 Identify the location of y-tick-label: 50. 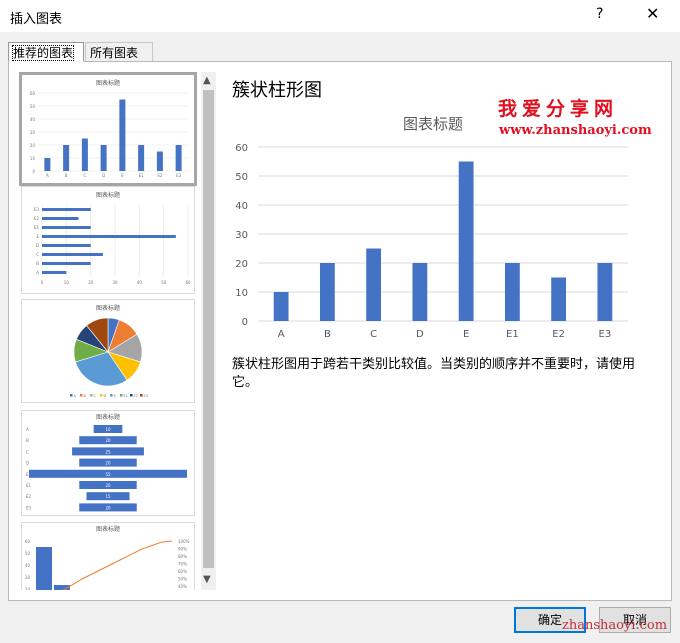
(241, 177).